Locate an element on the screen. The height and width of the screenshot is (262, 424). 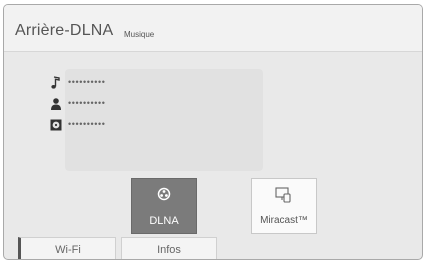
page-title: Arrière-DLNA is located at coordinates (64, 30).